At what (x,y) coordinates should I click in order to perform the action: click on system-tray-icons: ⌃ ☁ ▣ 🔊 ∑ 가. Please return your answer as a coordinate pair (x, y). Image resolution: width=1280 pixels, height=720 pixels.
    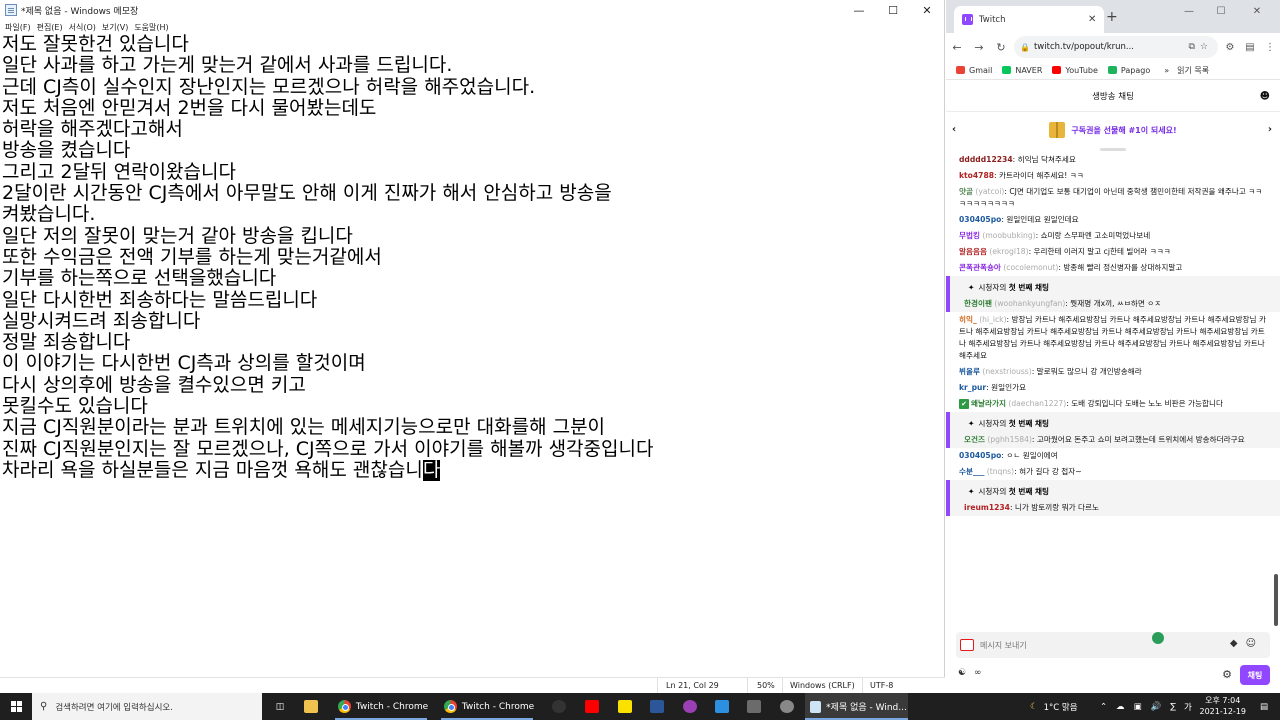
    Looking at the image, I should click on (1146, 706).